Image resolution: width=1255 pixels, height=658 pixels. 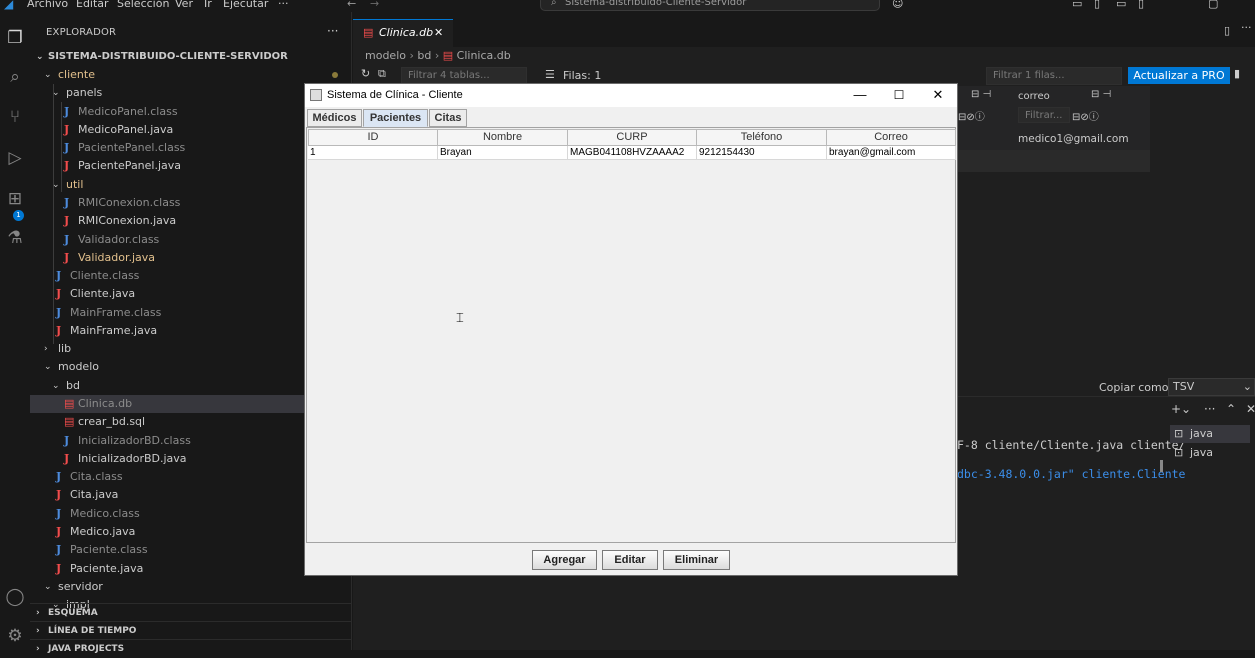 I want to click on table-column-header: CURP, so click(x=632, y=137).